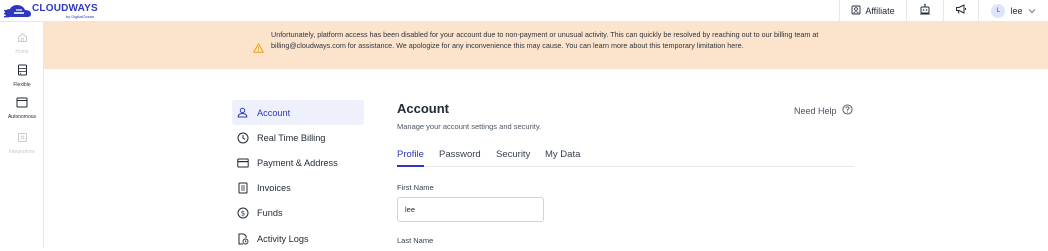 The height and width of the screenshot is (251, 1048). Describe the element at coordinates (274, 112) in the screenshot. I see `settings-nav-label: Account` at that location.